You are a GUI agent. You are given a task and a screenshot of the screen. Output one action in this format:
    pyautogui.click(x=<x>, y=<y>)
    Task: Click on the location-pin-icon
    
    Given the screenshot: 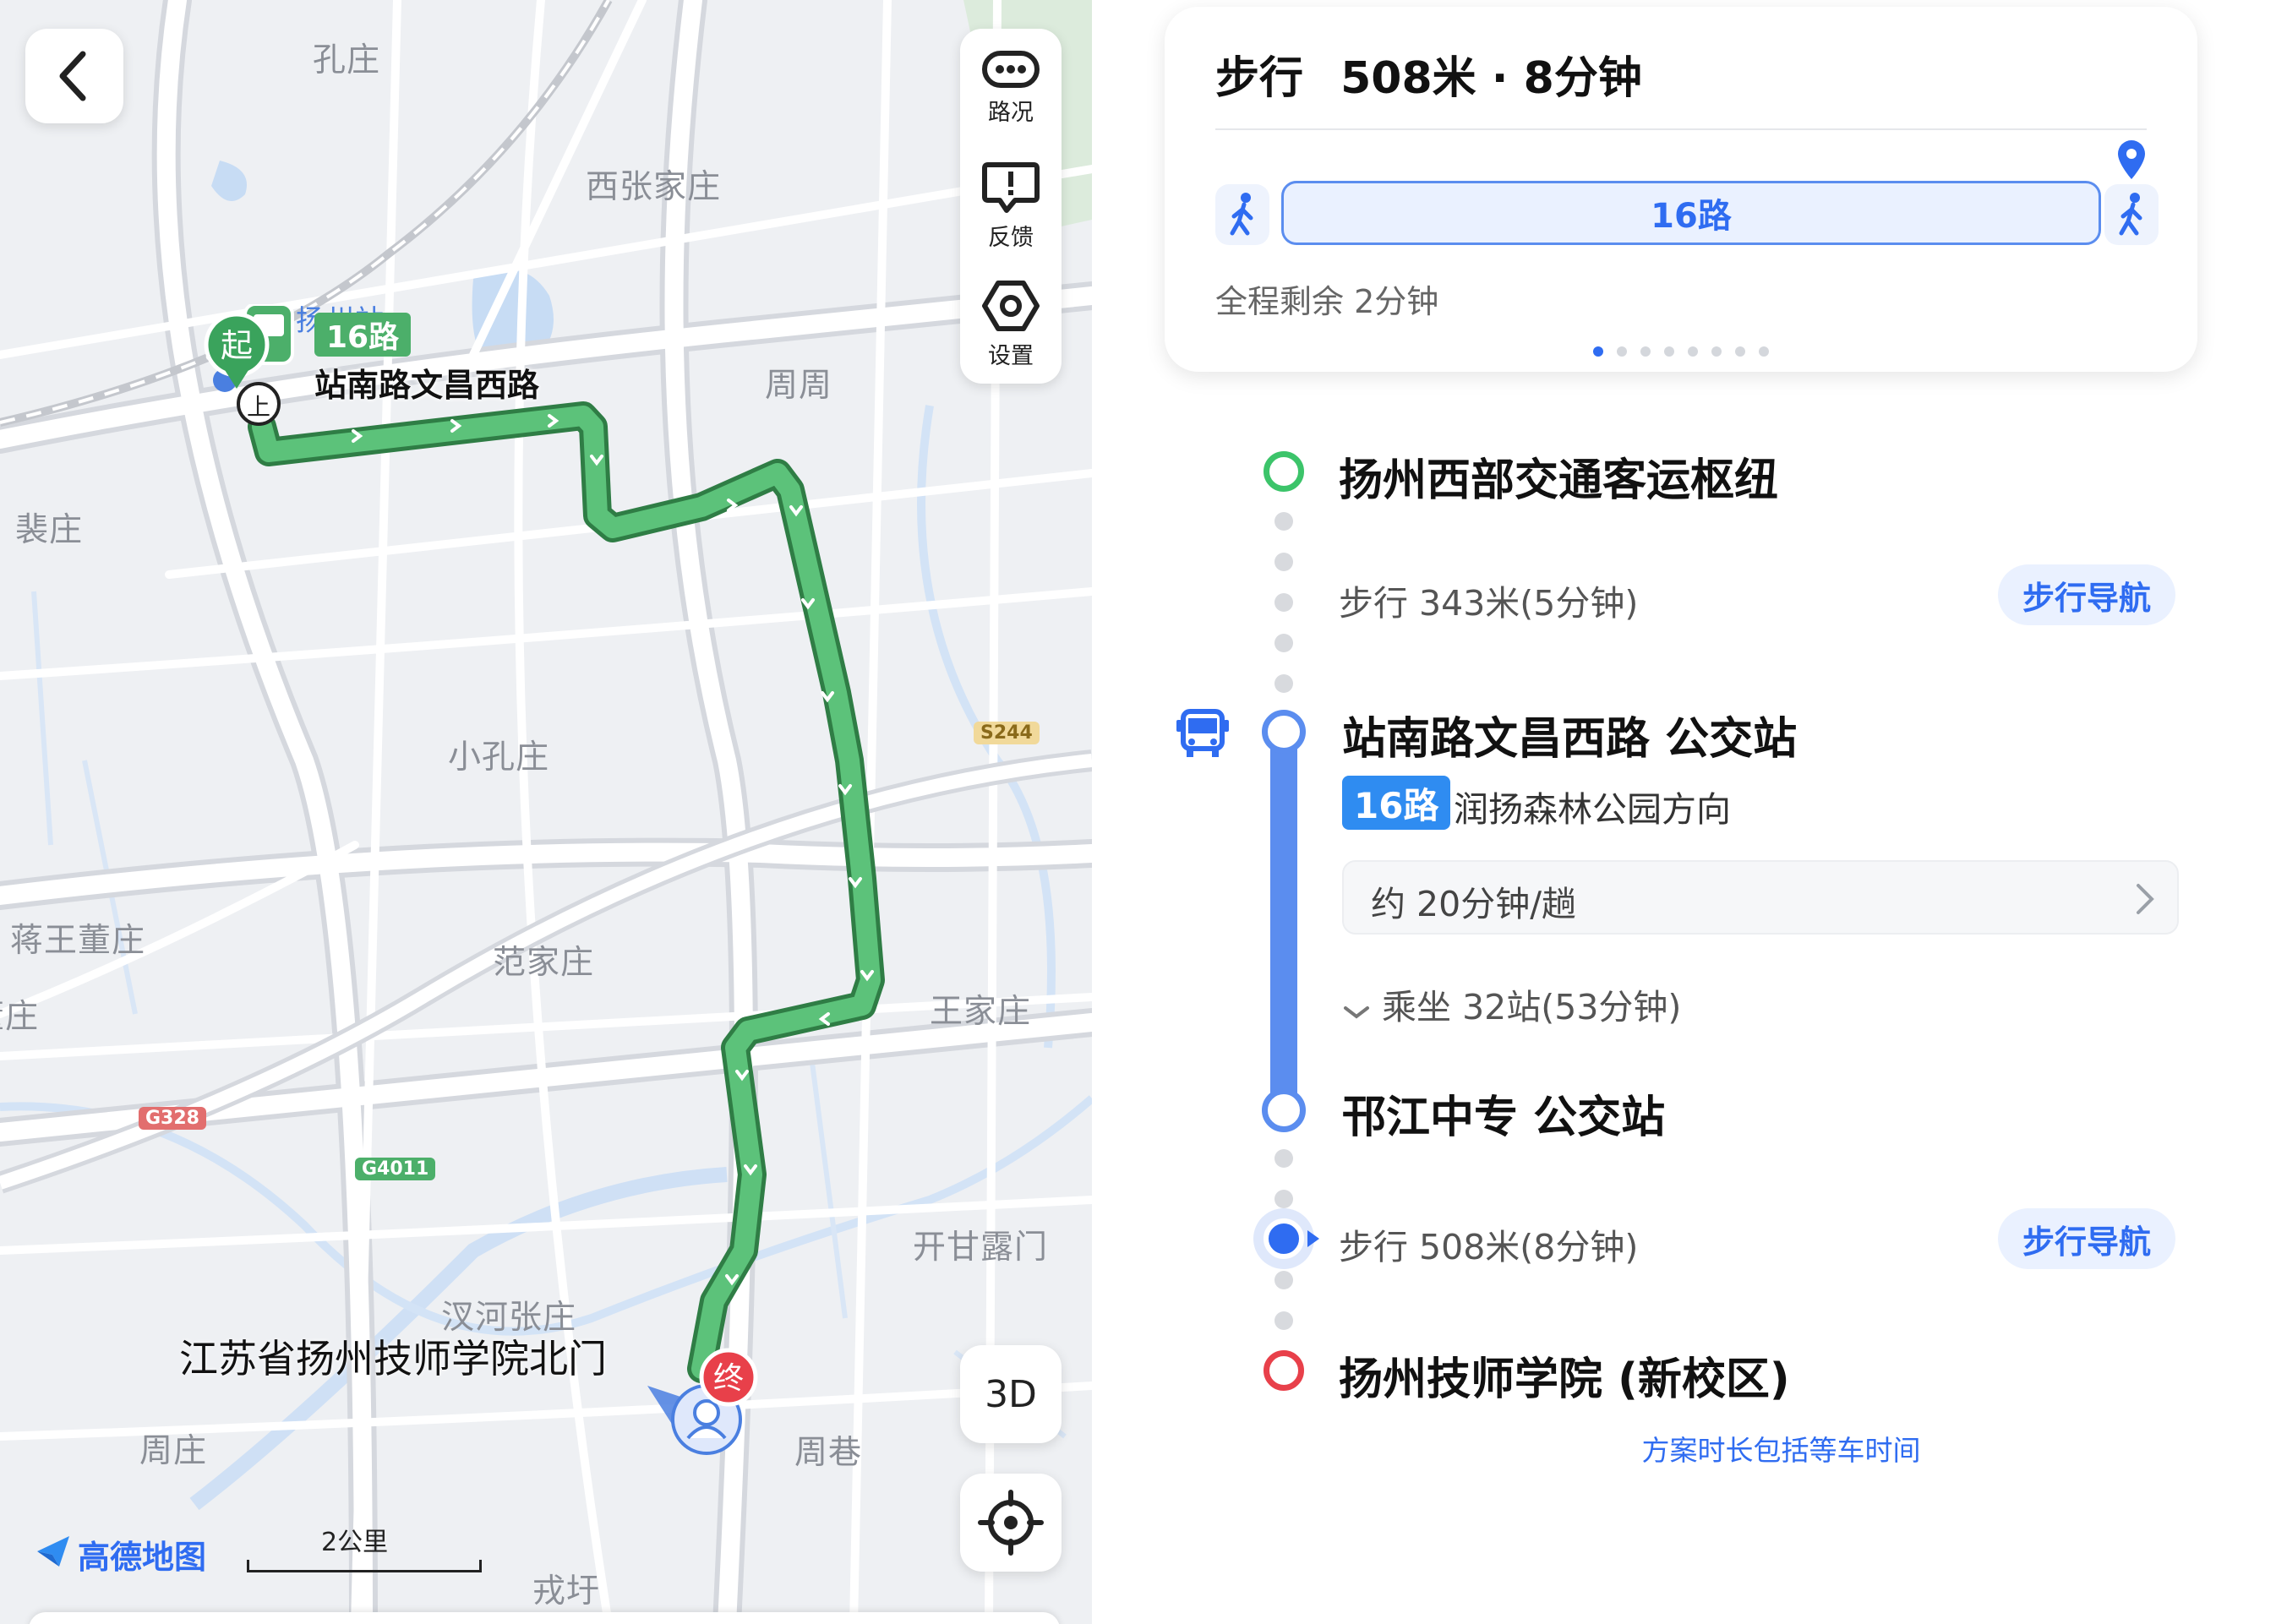 What is the action you would take?
    pyautogui.click(x=2131, y=159)
    